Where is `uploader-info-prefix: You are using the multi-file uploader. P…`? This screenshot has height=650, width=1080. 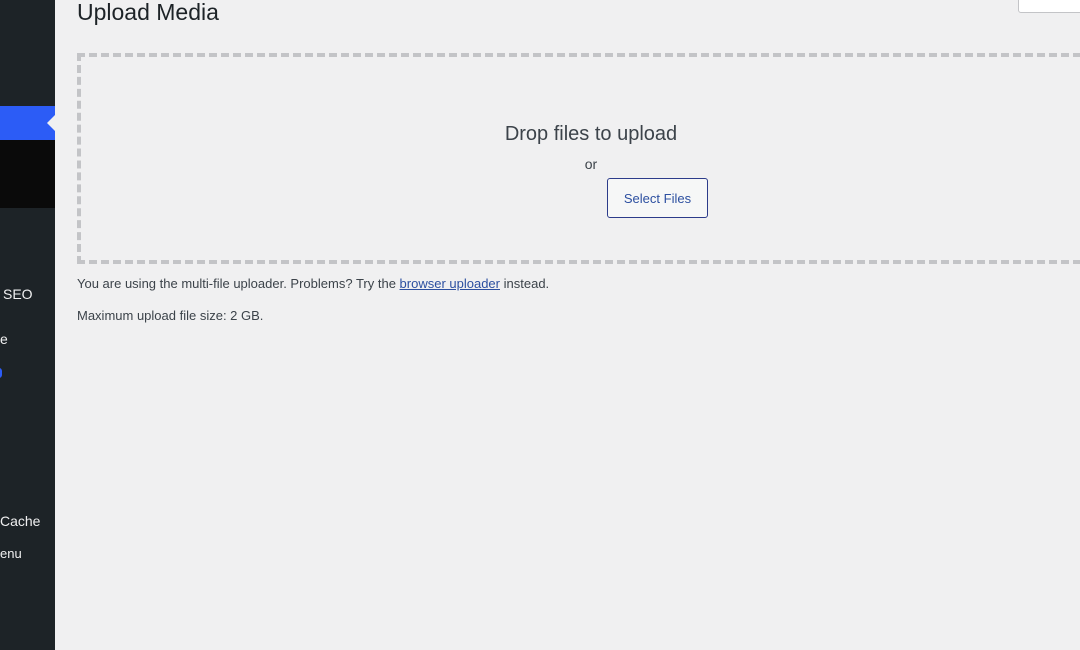 uploader-info-prefix: You are using the multi-file uploader. P… is located at coordinates (236, 283).